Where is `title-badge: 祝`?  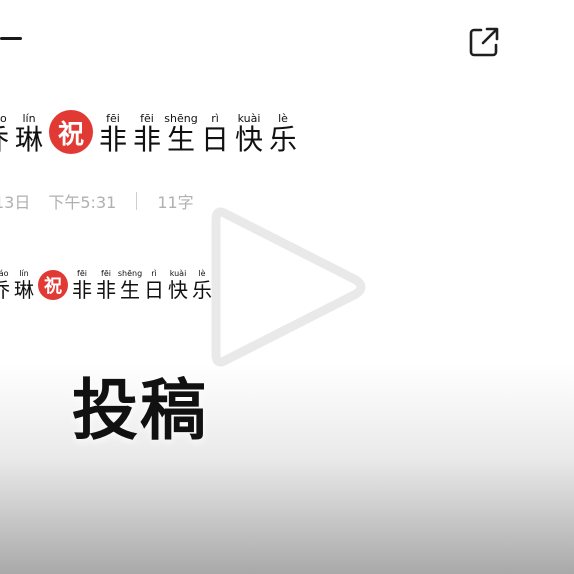
title-badge: 祝 is located at coordinates (71, 132).